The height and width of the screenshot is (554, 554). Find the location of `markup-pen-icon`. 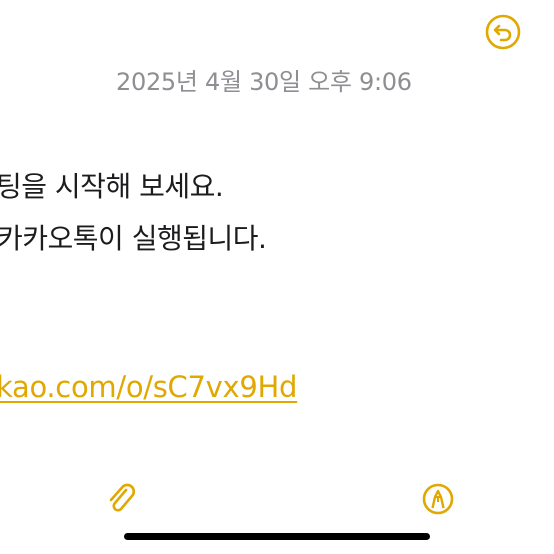

markup-pen-icon is located at coordinates (438, 499).